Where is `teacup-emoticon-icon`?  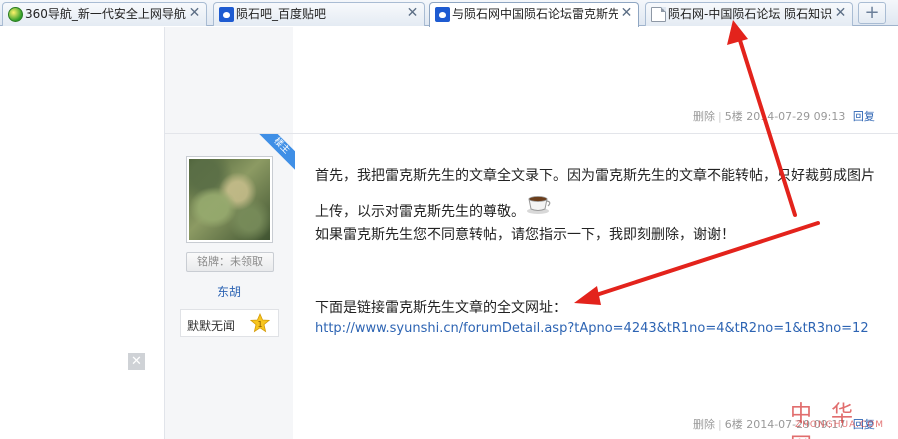 teacup-emoticon-icon is located at coordinates (539, 205).